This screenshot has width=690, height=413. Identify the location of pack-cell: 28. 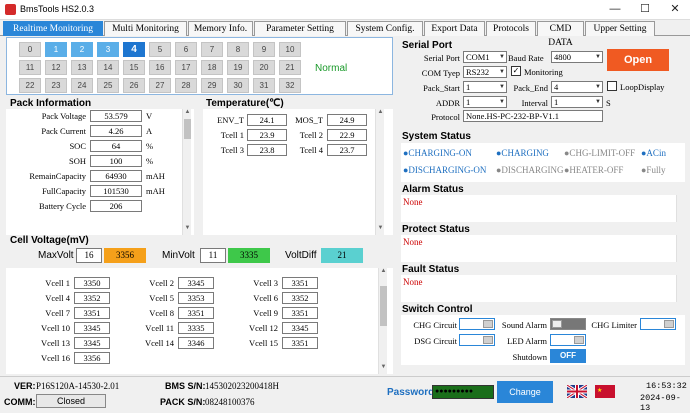
(186, 85).